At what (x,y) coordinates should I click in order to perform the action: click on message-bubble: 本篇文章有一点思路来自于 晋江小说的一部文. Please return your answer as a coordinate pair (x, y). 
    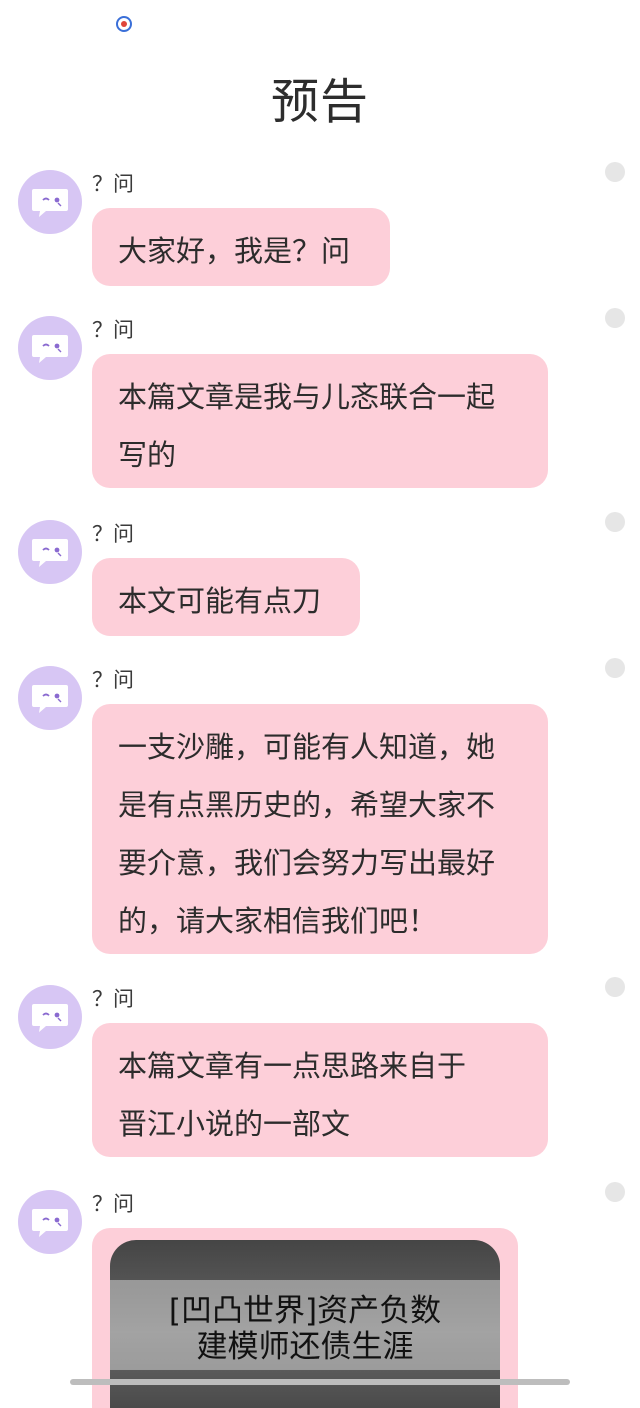
    Looking at the image, I should click on (320, 1090).